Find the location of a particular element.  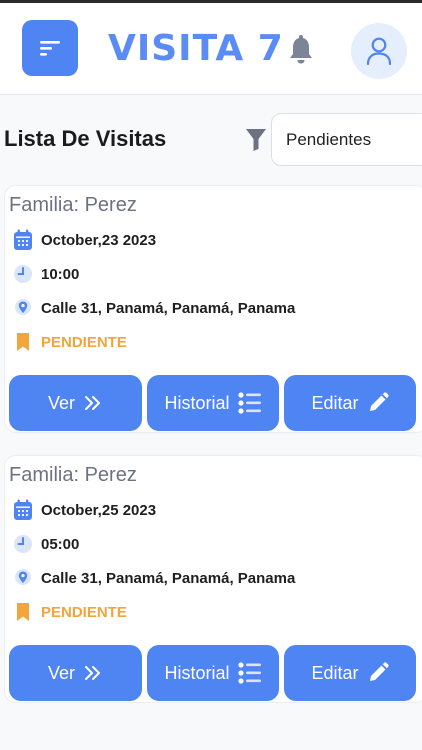

app-header: VISITA 7 is located at coordinates (211, 49).